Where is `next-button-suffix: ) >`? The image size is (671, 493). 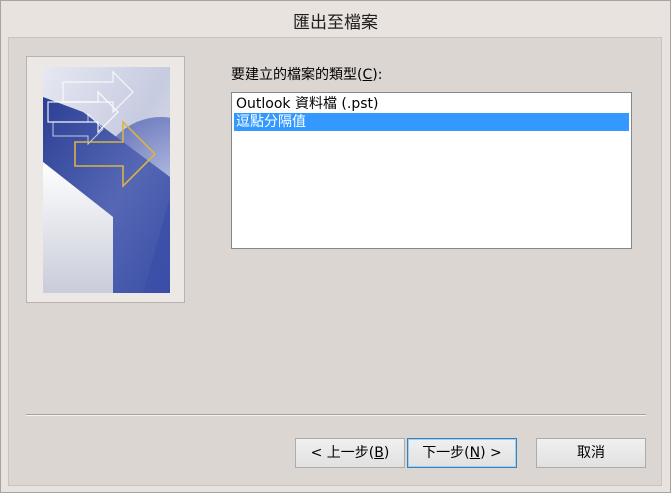
next-button-suffix: ) > is located at coordinates (491, 453).